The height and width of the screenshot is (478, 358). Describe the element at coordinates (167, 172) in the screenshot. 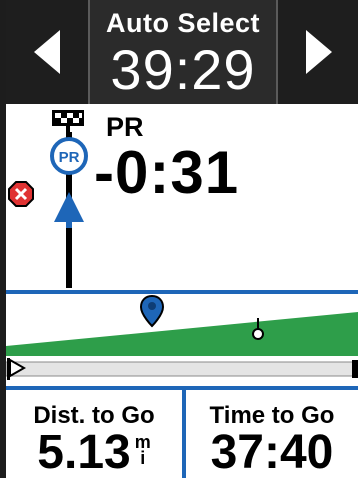

I see `pr-time-delta: -0:31` at that location.